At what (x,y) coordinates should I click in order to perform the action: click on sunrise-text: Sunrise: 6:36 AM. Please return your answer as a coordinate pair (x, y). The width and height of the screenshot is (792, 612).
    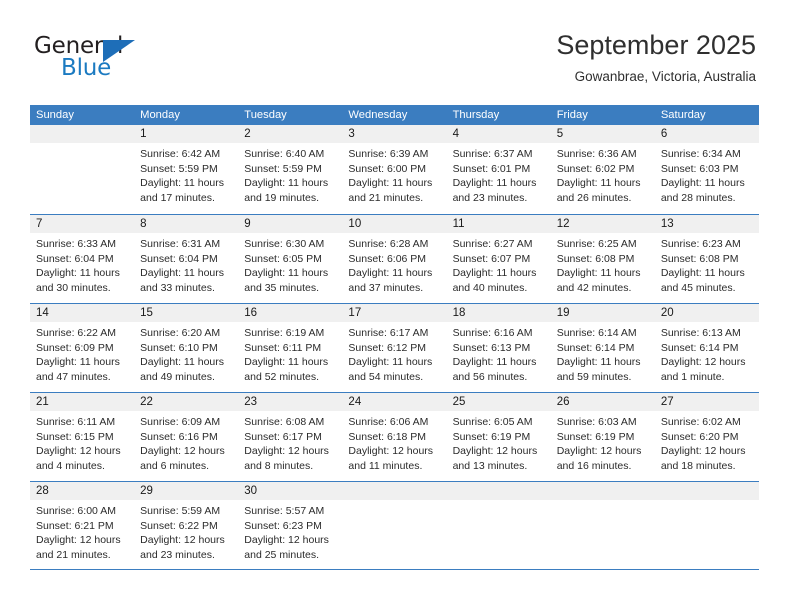
    Looking at the image, I should click on (596, 154).